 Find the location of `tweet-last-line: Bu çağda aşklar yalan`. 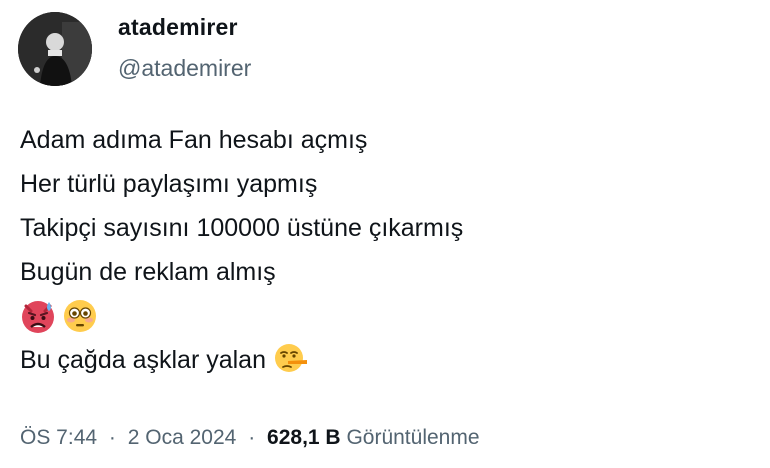

tweet-last-line: Bu çağda aşklar yalan is located at coordinates (241, 360).